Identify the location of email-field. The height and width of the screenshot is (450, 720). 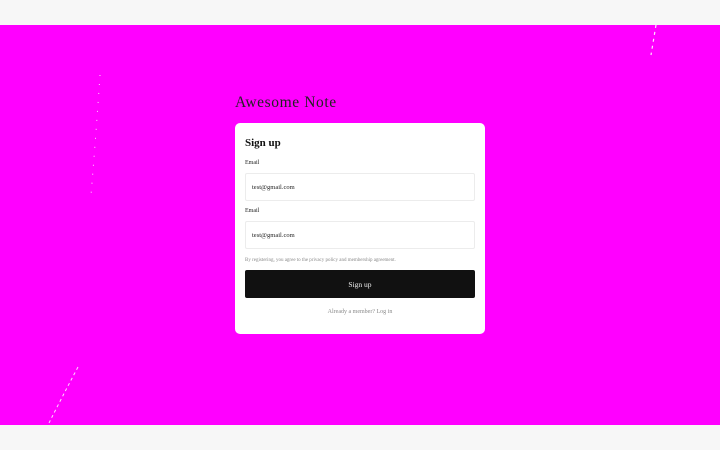
(360, 187).